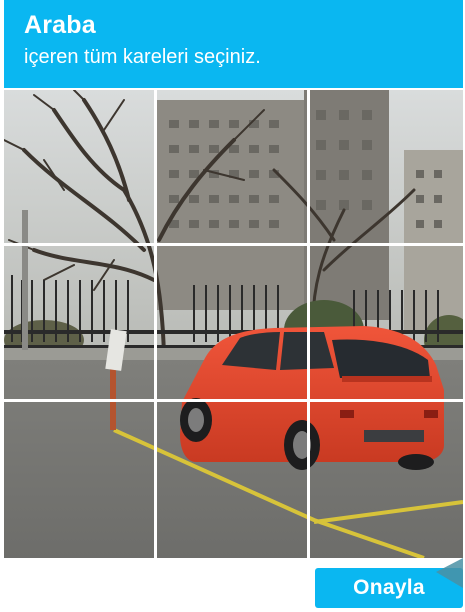  I want to click on target-object-label: Araba, so click(60, 25).